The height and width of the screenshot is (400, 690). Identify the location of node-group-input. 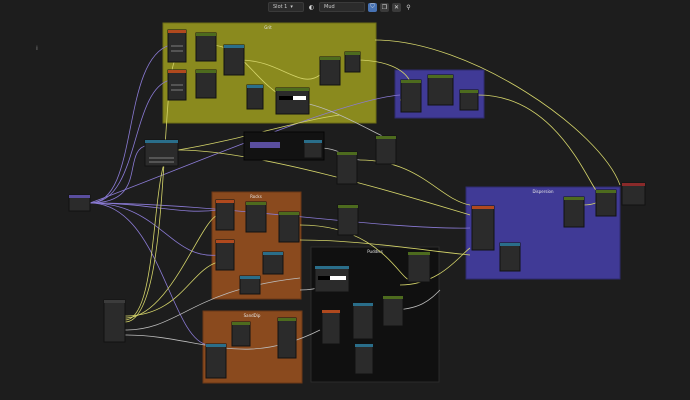
(114, 321).